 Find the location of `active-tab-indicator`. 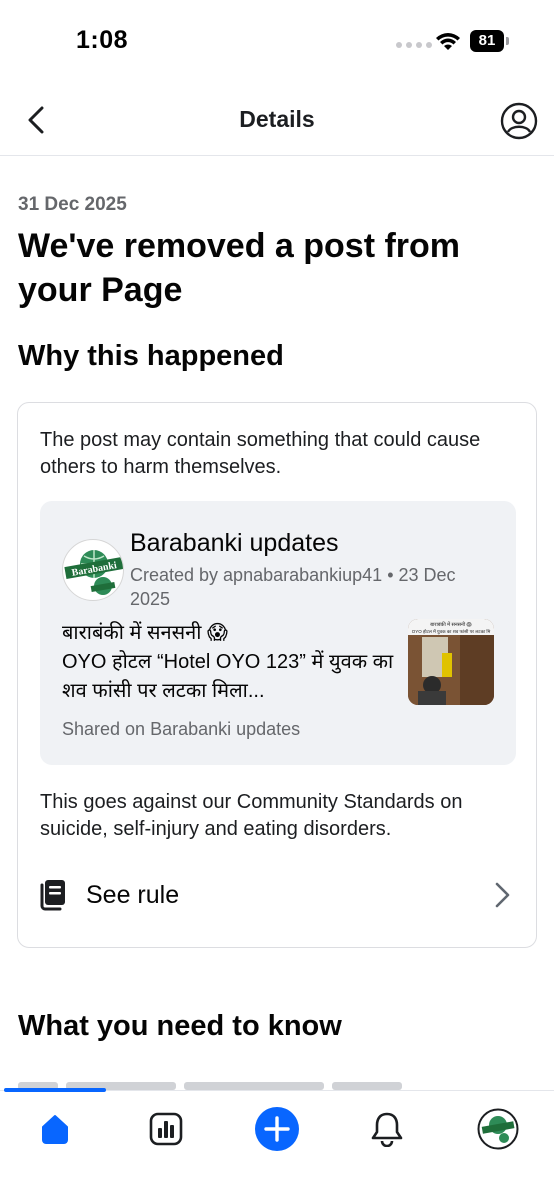

active-tab-indicator is located at coordinates (55, 1090).